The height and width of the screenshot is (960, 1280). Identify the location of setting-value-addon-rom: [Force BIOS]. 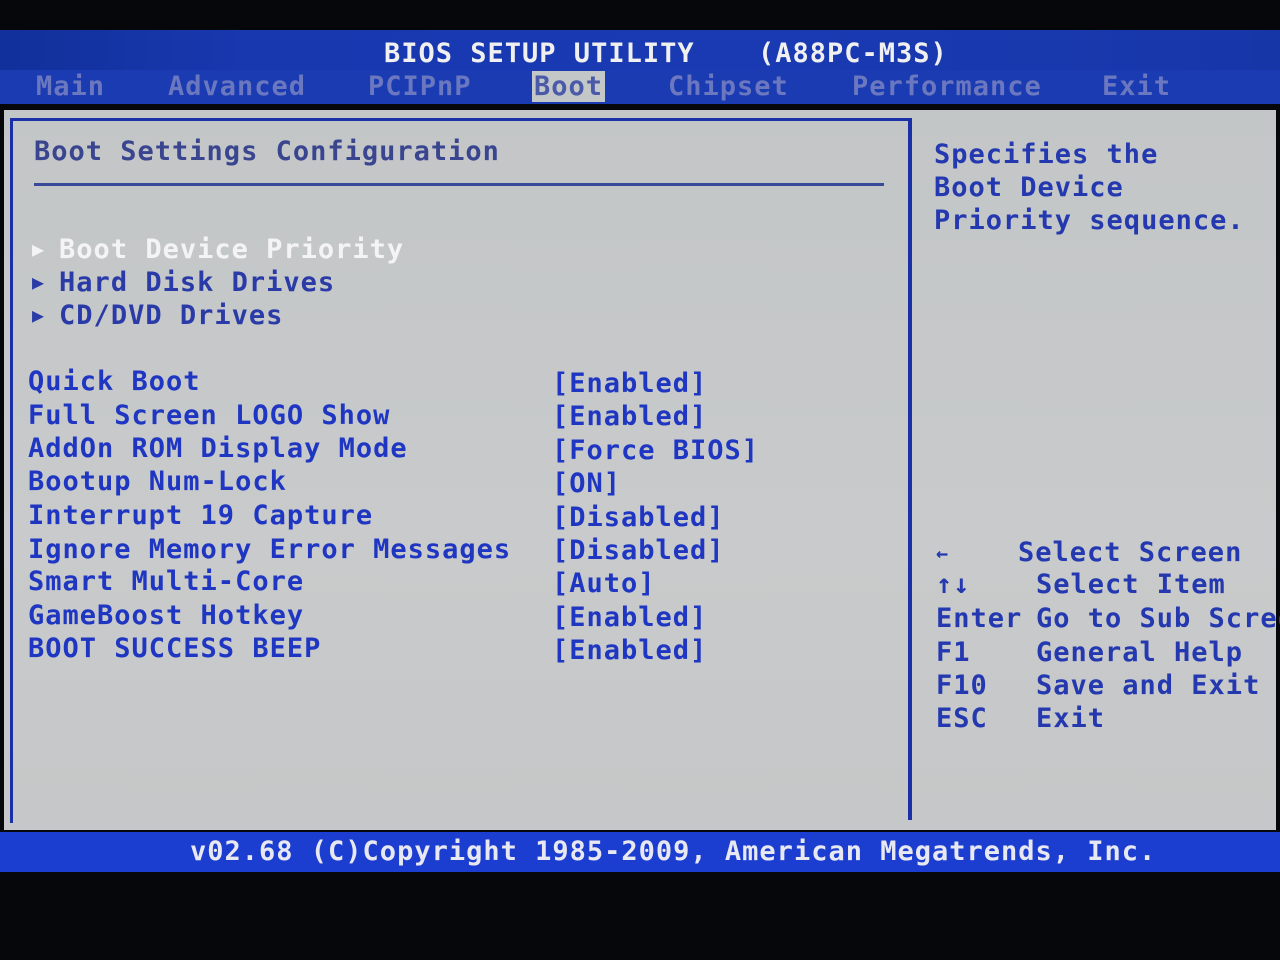
(655, 450).